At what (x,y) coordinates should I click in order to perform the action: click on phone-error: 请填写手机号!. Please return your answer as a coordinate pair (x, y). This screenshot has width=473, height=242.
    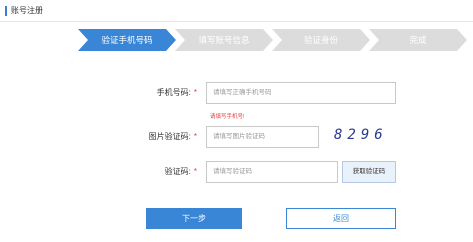
    Looking at the image, I should click on (227, 117).